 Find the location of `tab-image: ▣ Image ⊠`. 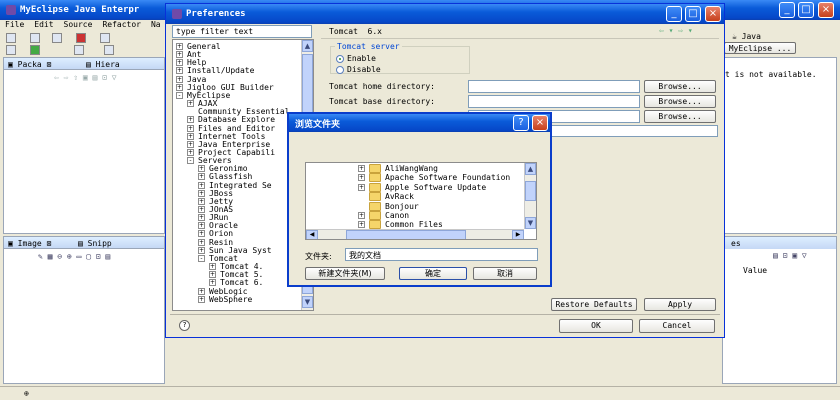

tab-image: ▣ Image ⊠ is located at coordinates (29, 243).